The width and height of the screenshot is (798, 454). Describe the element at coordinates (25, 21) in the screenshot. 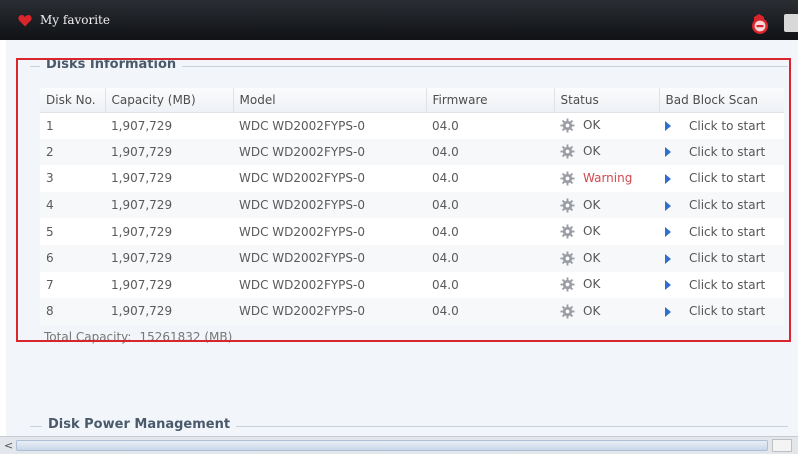

I see `heart-icon` at that location.